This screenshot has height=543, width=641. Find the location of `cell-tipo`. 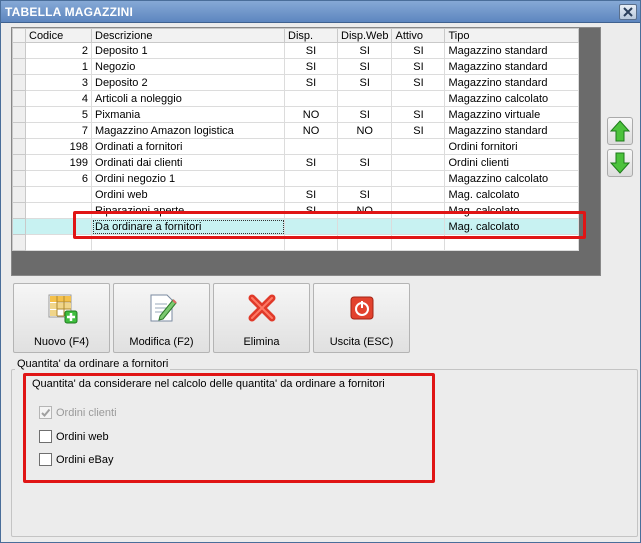

cell-tipo is located at coordinates (512, 242).